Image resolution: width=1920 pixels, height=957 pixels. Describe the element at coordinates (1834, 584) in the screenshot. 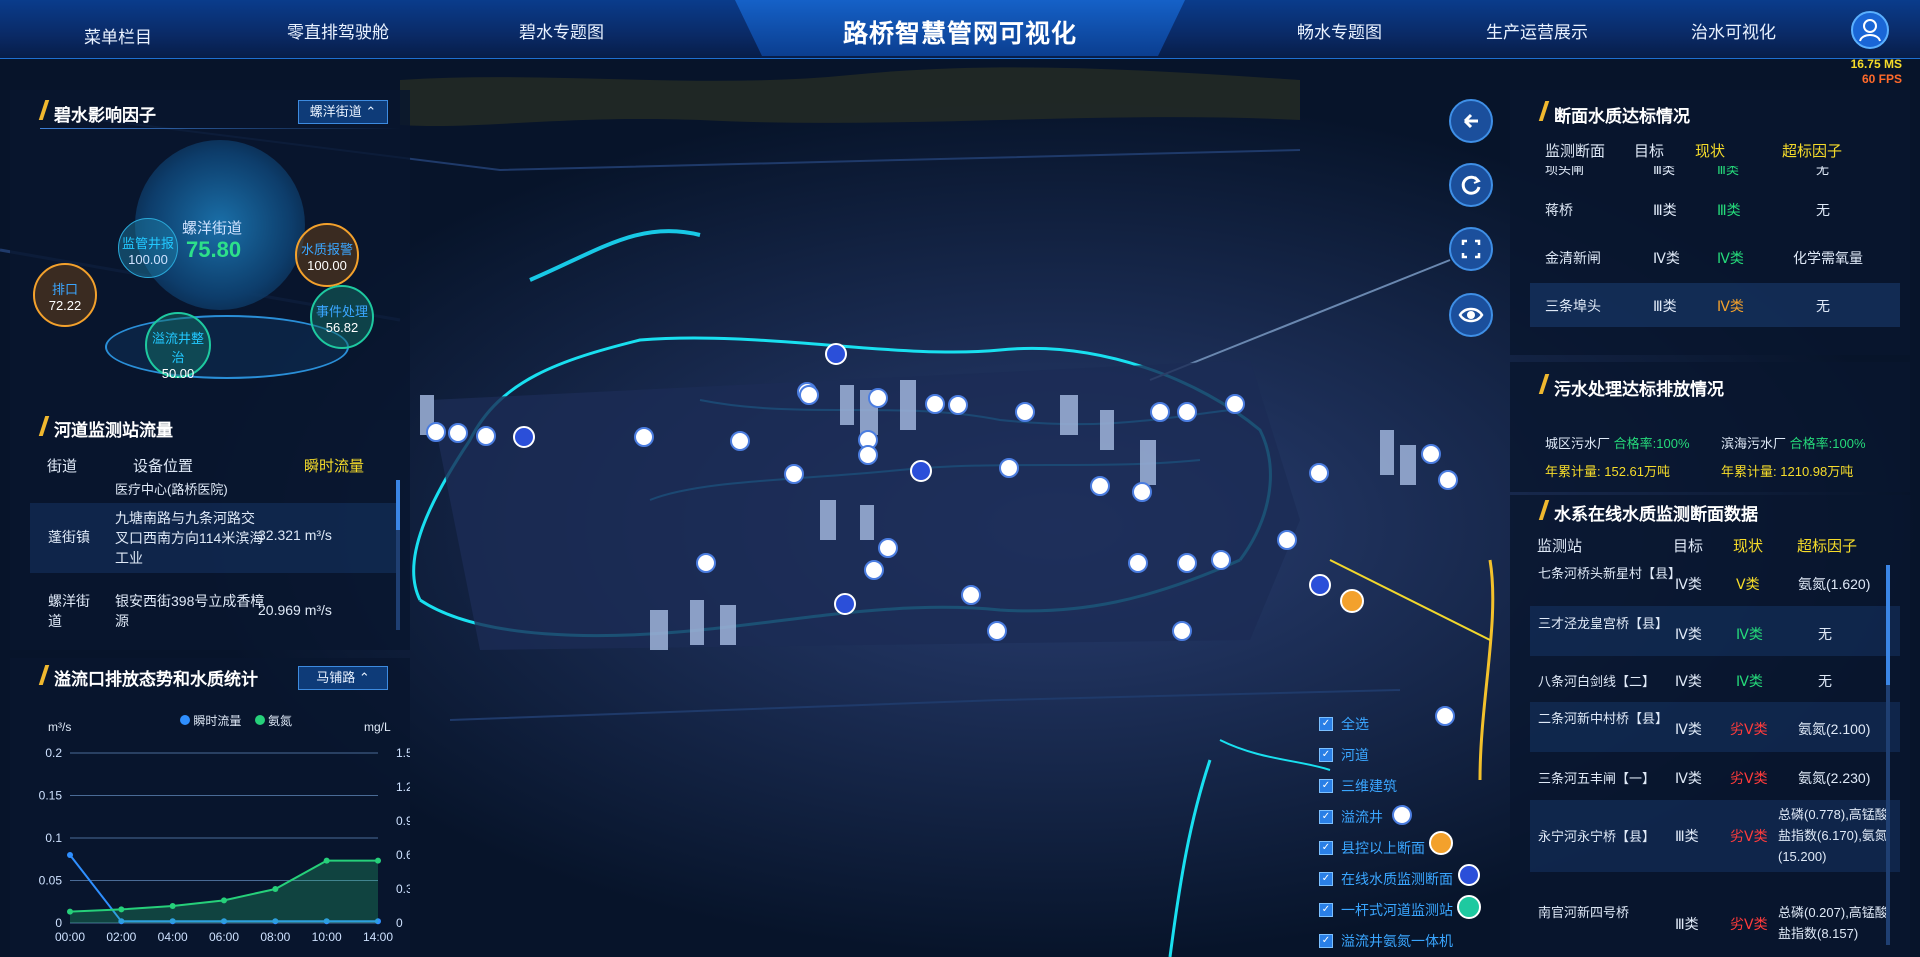

I see `row-factor: 氨氮(1.620)` at that location.